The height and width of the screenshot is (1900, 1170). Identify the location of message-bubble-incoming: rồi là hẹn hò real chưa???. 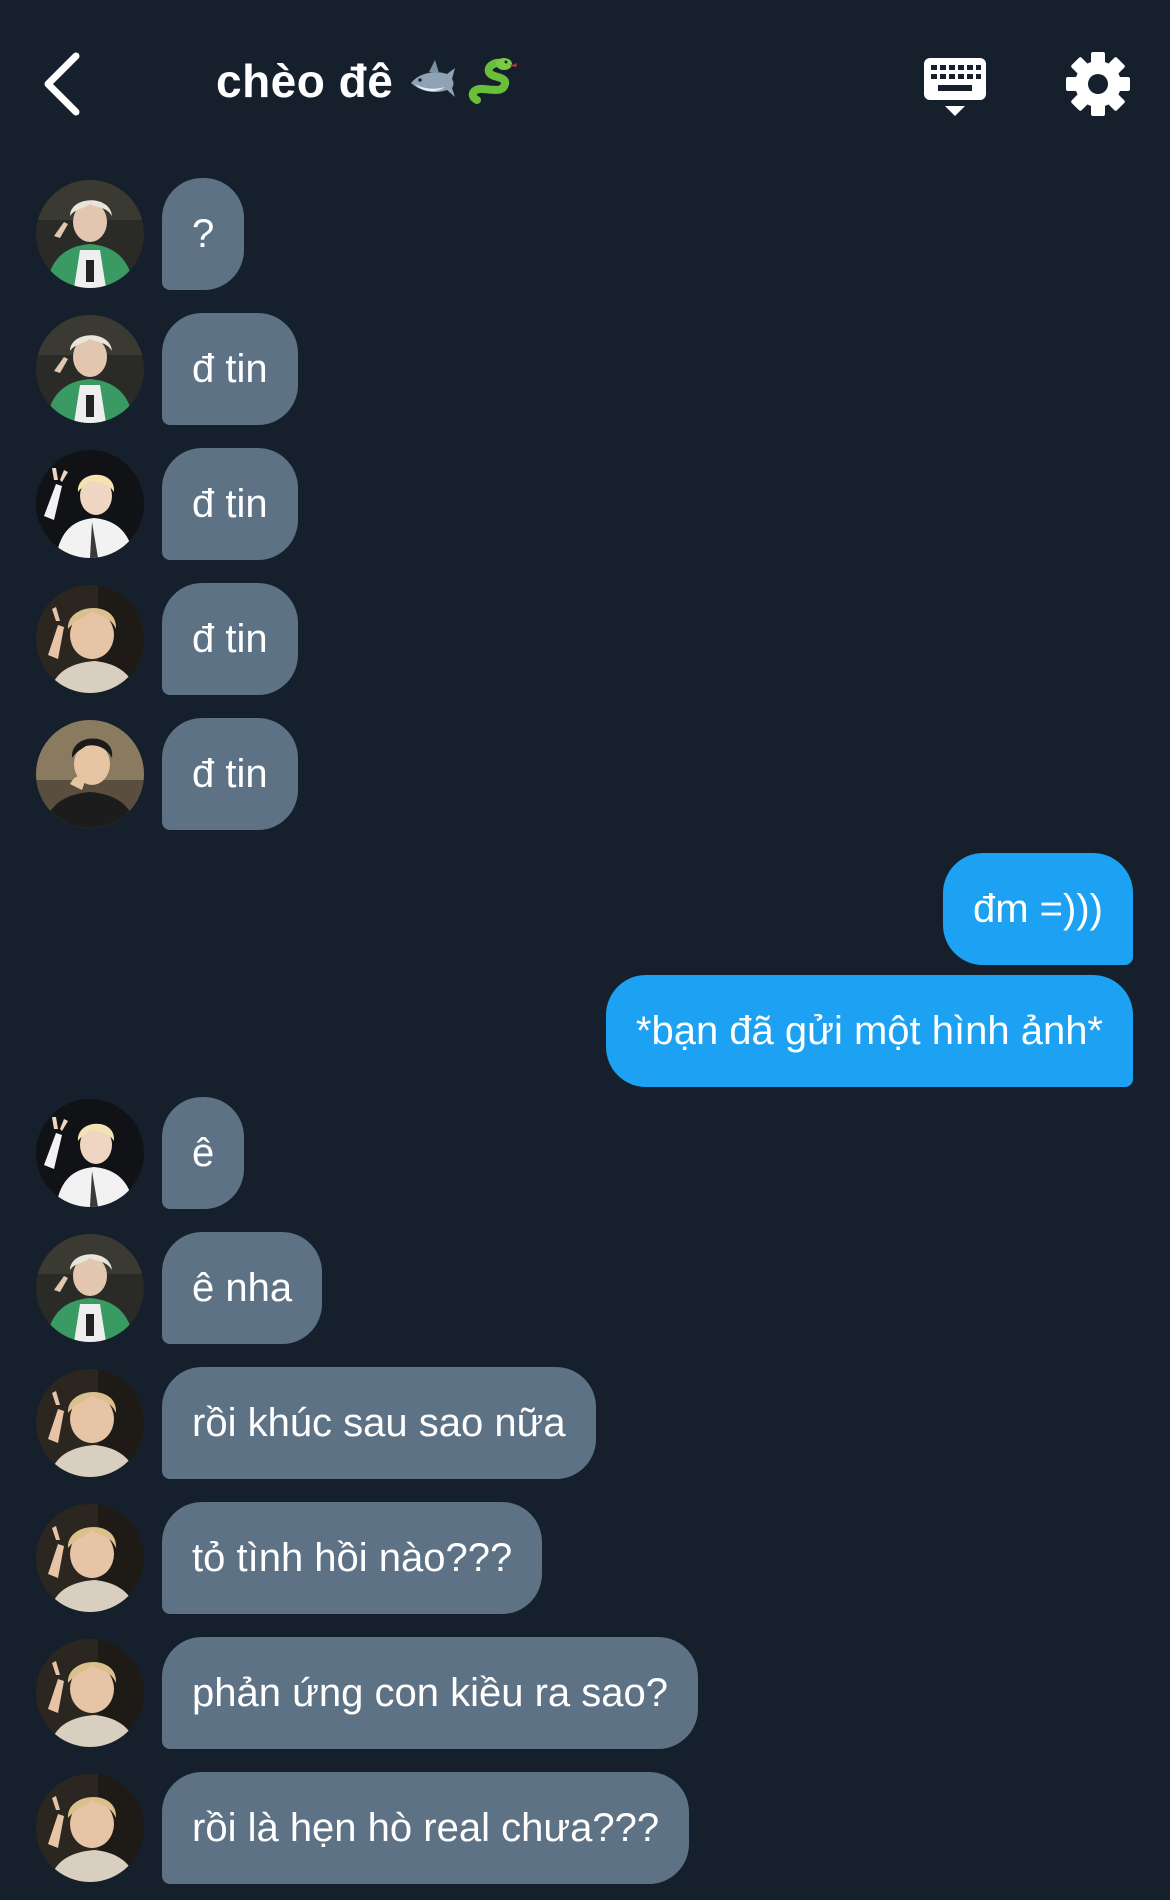
(426, 1828).